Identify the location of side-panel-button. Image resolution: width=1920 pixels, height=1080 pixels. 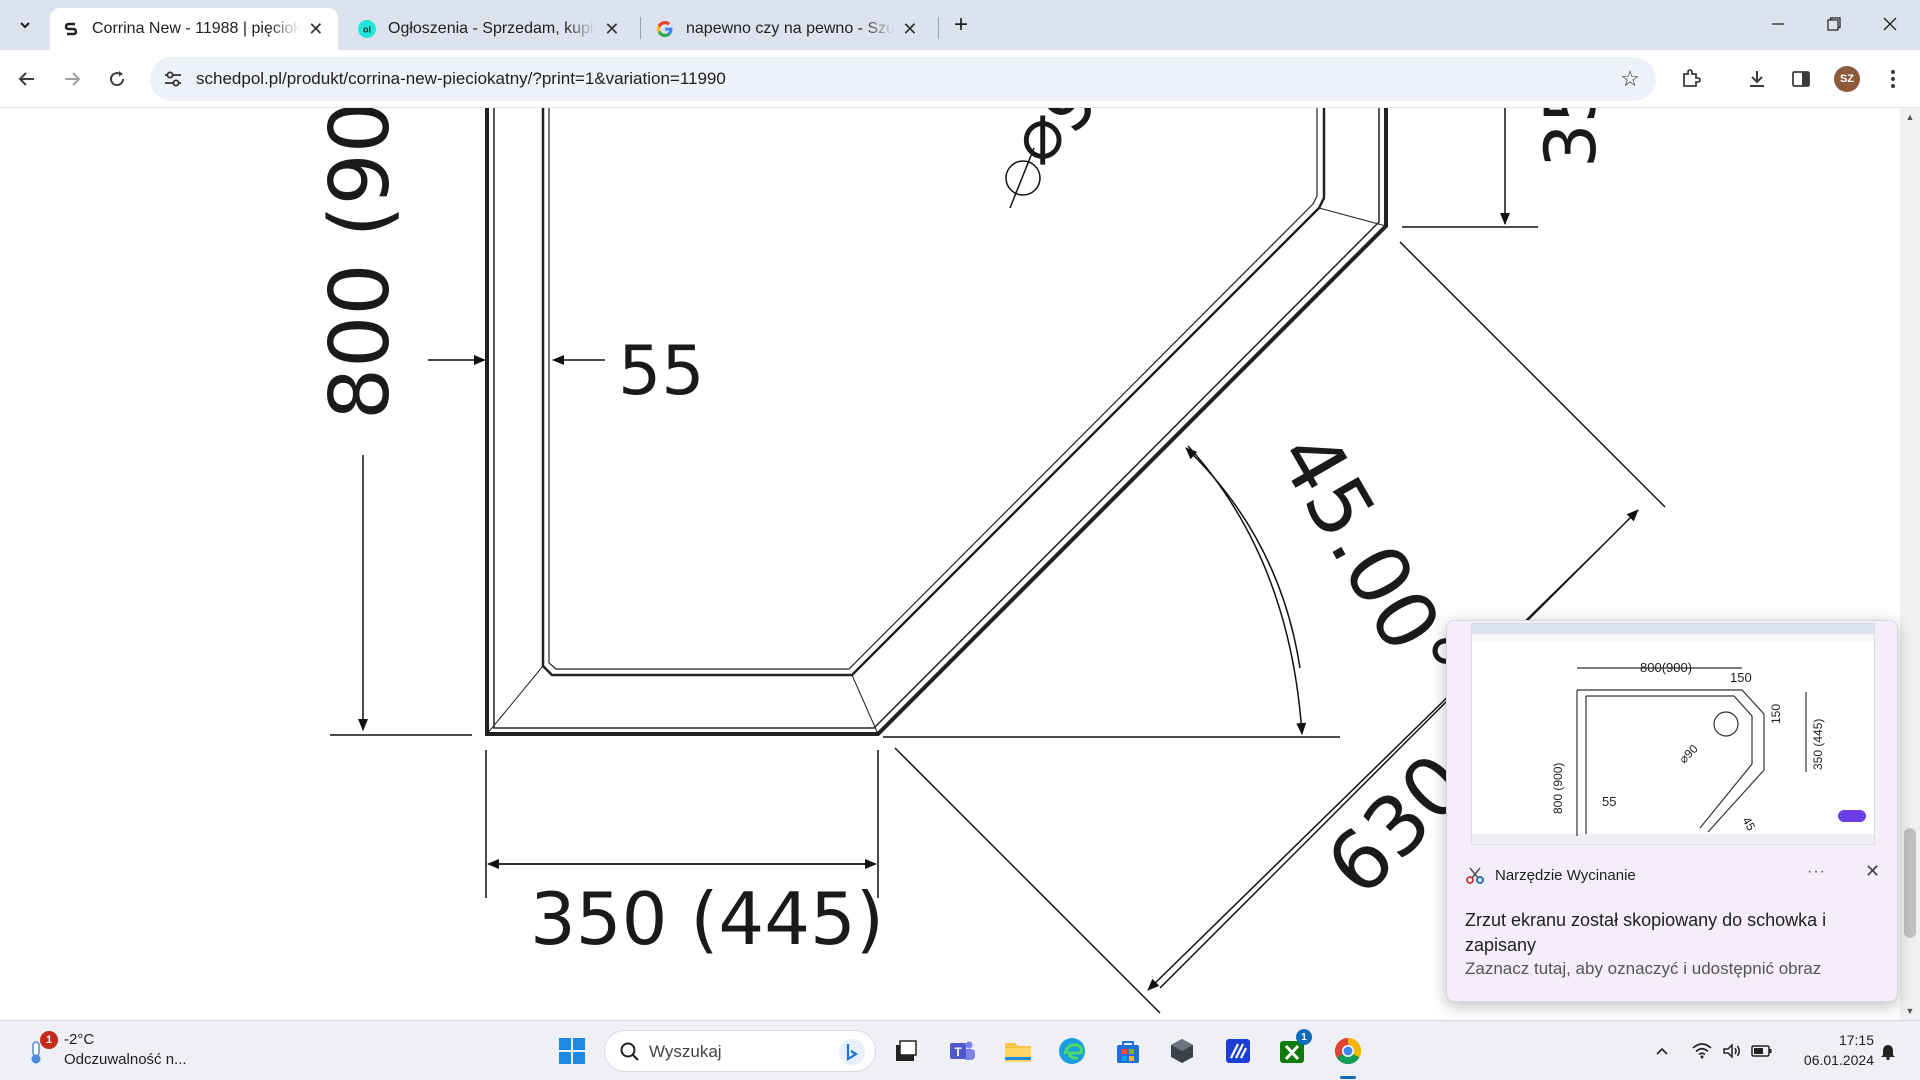
(1801, 79).